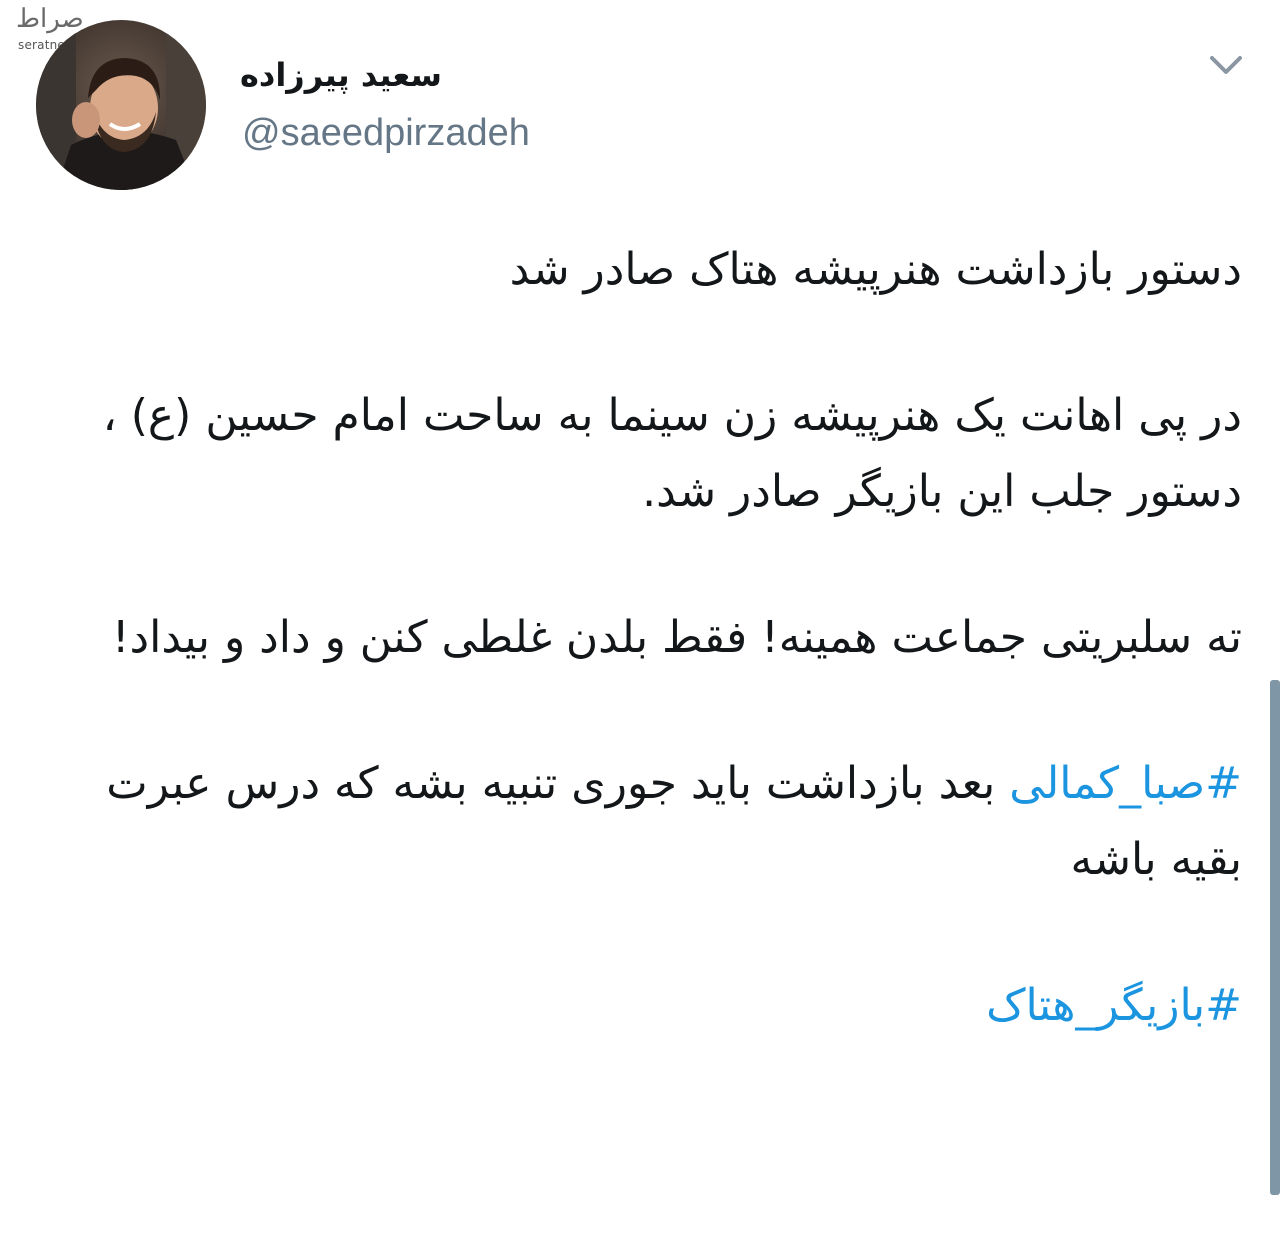 The height and width of the screenshot is (1250, 1280). Describe the element at coordinates (1114, 1005) in the screenshot. I see `hashtag-link: #بازیگر_هتاک` at that location.